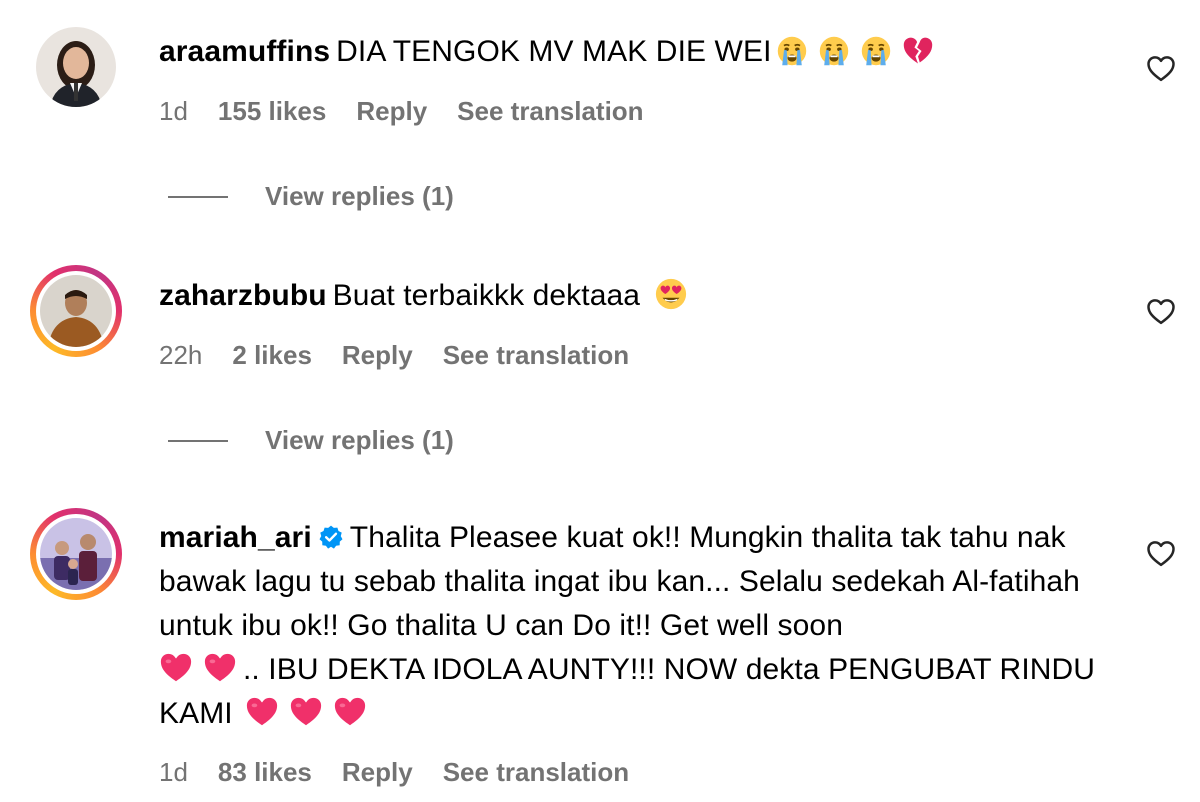 The height and width of the screenshot is (802, 1200). I want to click on username: zaharzbubu, so click(243, 295).